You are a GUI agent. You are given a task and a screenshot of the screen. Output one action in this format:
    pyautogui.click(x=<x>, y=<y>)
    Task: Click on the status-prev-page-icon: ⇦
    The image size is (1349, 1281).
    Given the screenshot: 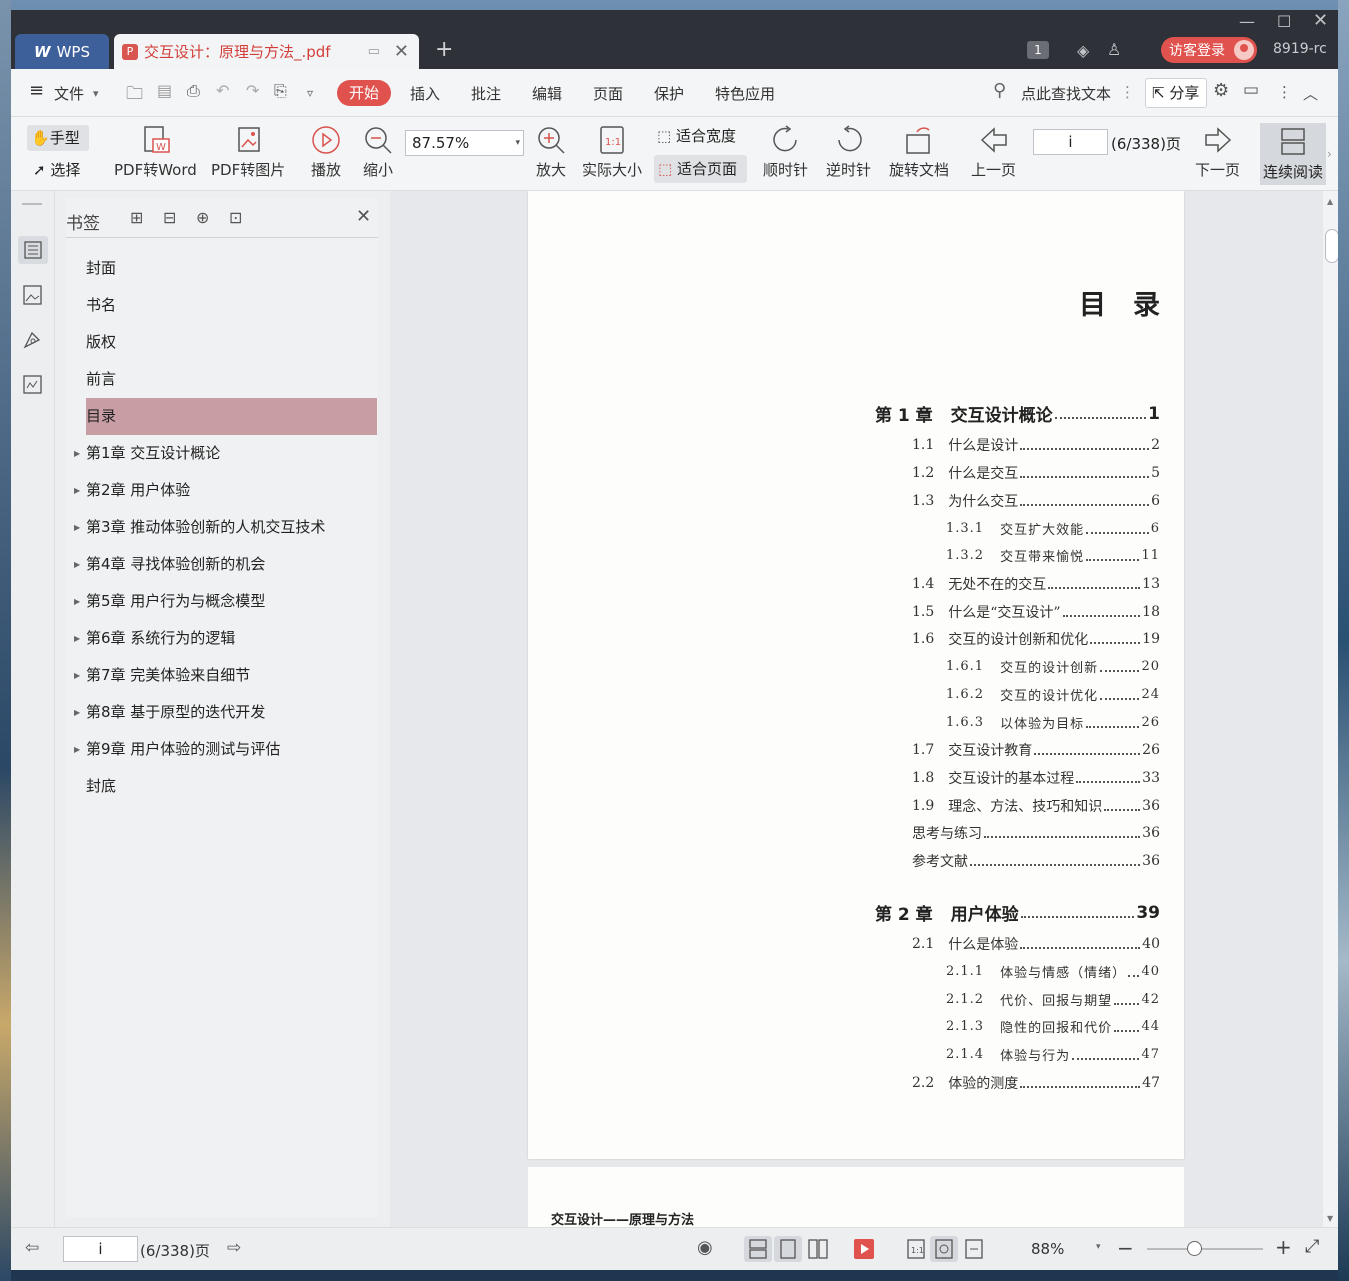 What is the action you would take?
    pyautogui.click(x=32, y=1248)
    